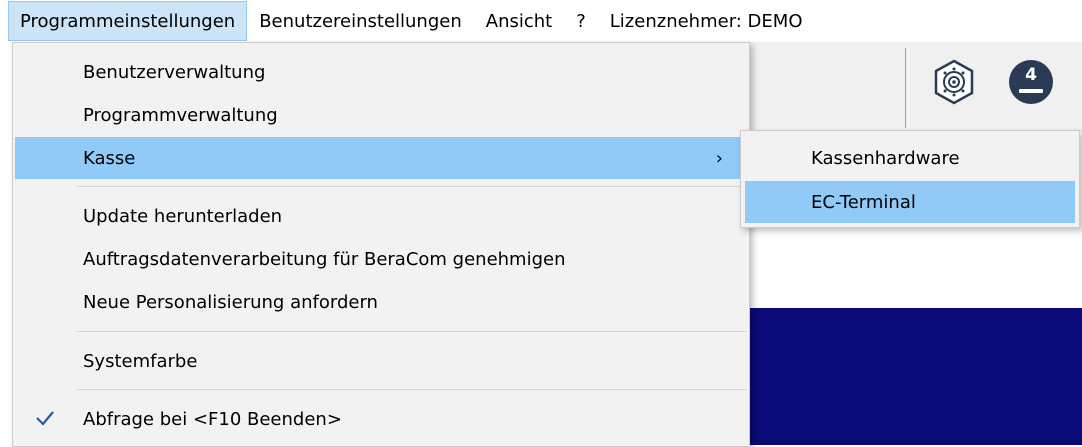  Describe the element at coordinates (140, 361) in the screenshot. I see `menu-item-label: Systemfarbe` at that location.